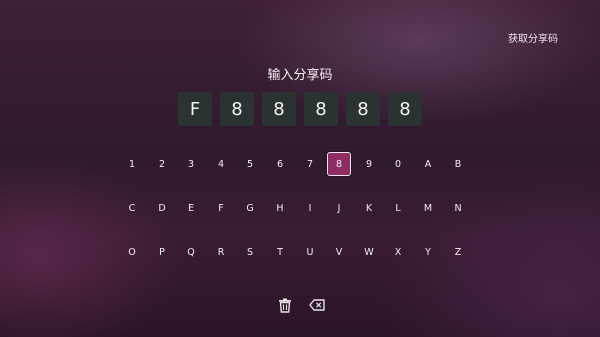 This screenshot has height=337, width=600. Describe the element at coordinates (310, 252) in the screenshot. I see `key-u: U` at that location.